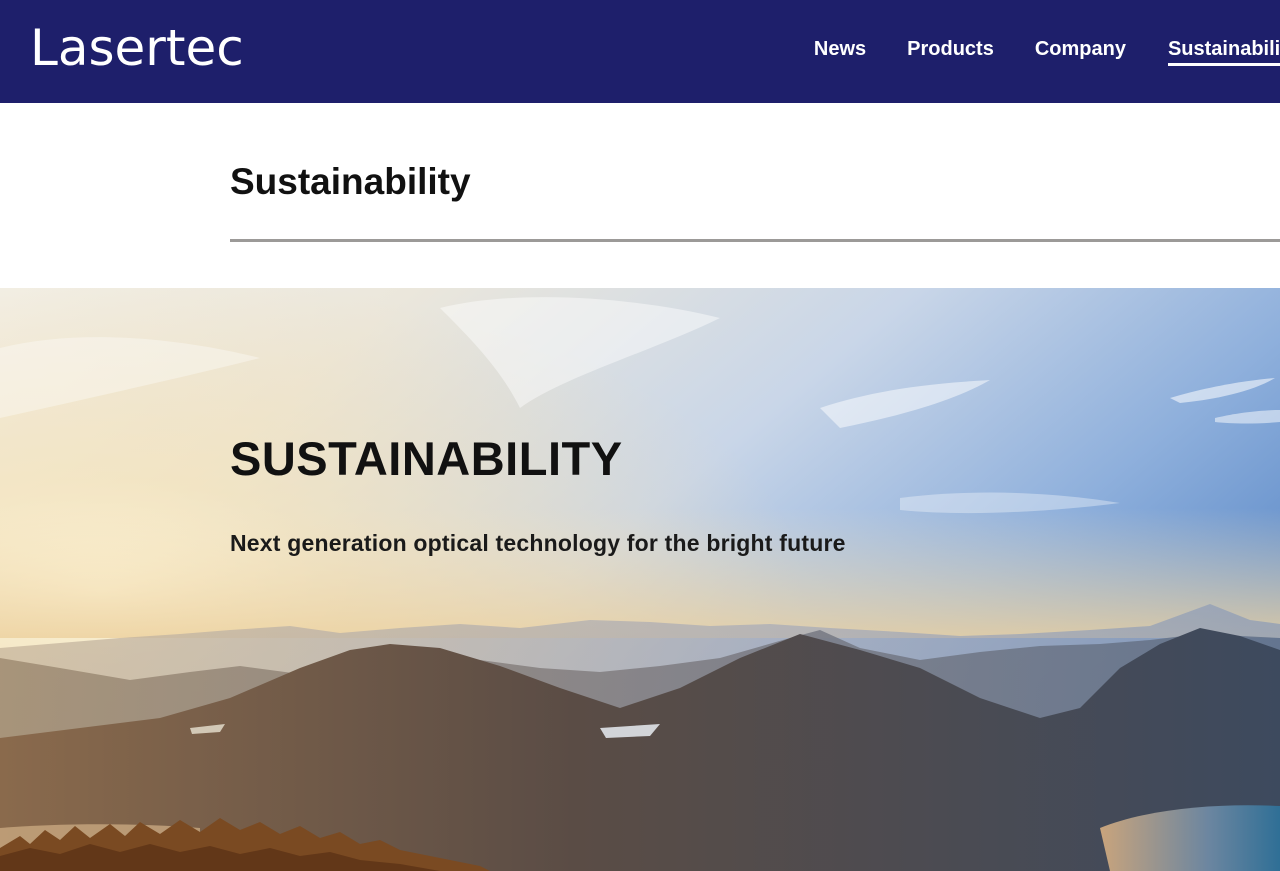 The image size is (1280, 871). Describe the element at coordinates (1080, 54) in the screenshot. I see `nav-company: Company` at that location.